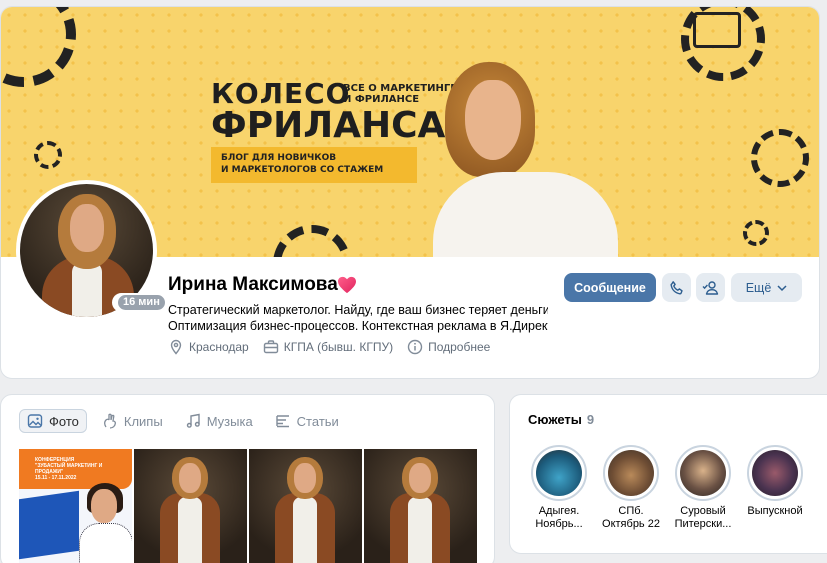  What do you see at coordinates (775, 511) in the screenshot?
I see `story-label: Выпускной` at bounding box center [775, 511].